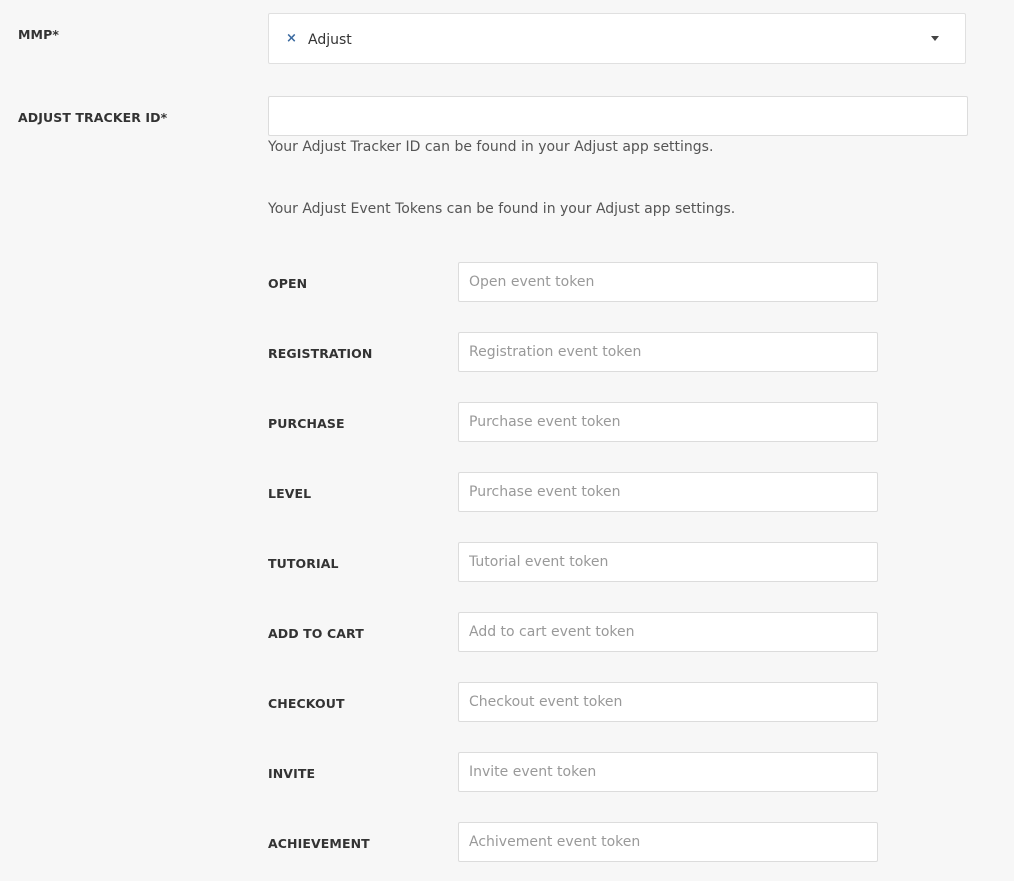  What do you see at coordinates (320, 353) in the screenshot?
I see `event-label-registration: REGISTRATION` at bounding box center [320, 353].